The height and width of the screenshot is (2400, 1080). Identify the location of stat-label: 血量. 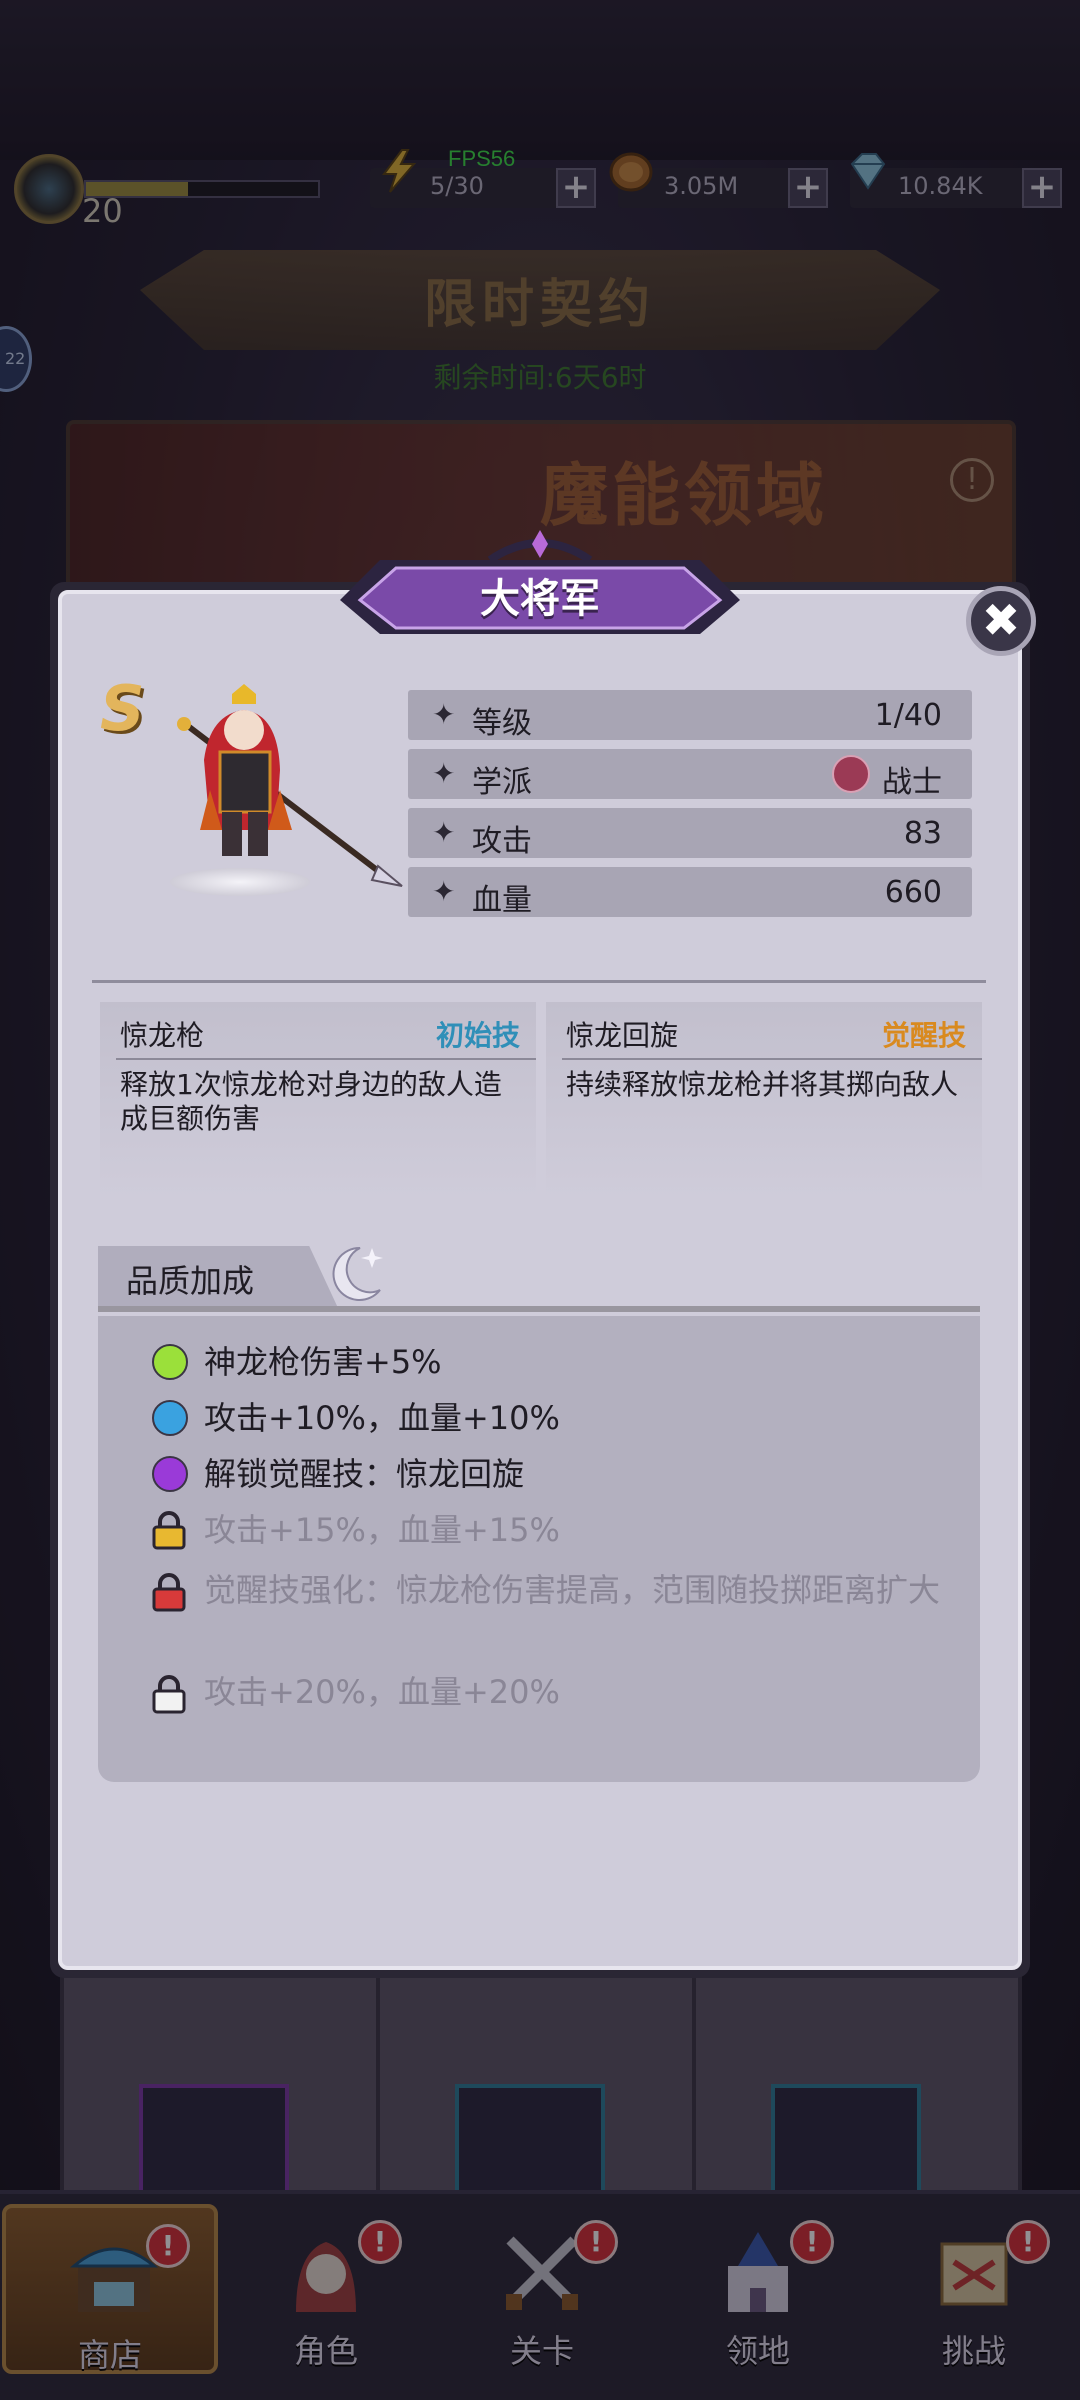
(502, 900).